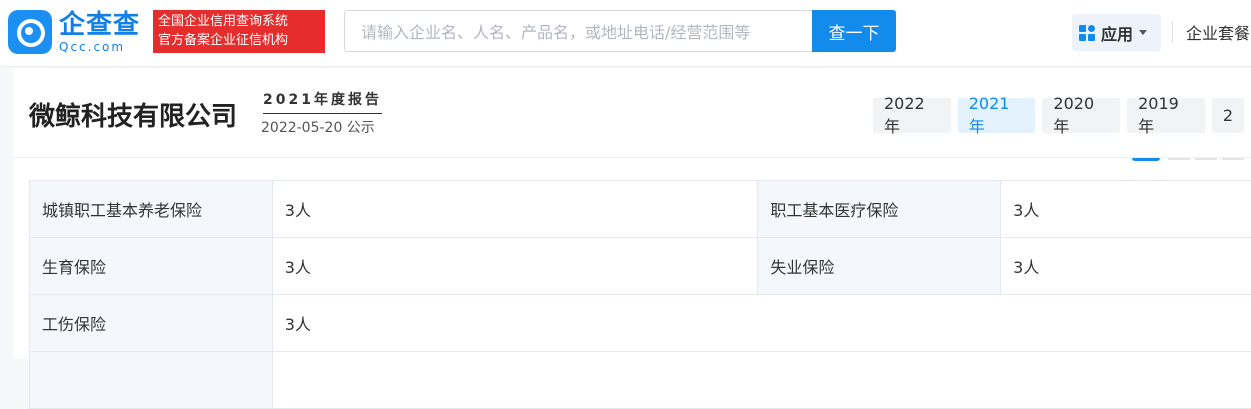  What do you see at coordinates (318, 127) in the screenshot?
I see `report-publish-date: 2022-05-20 公示` at bounding box center [318, 127].